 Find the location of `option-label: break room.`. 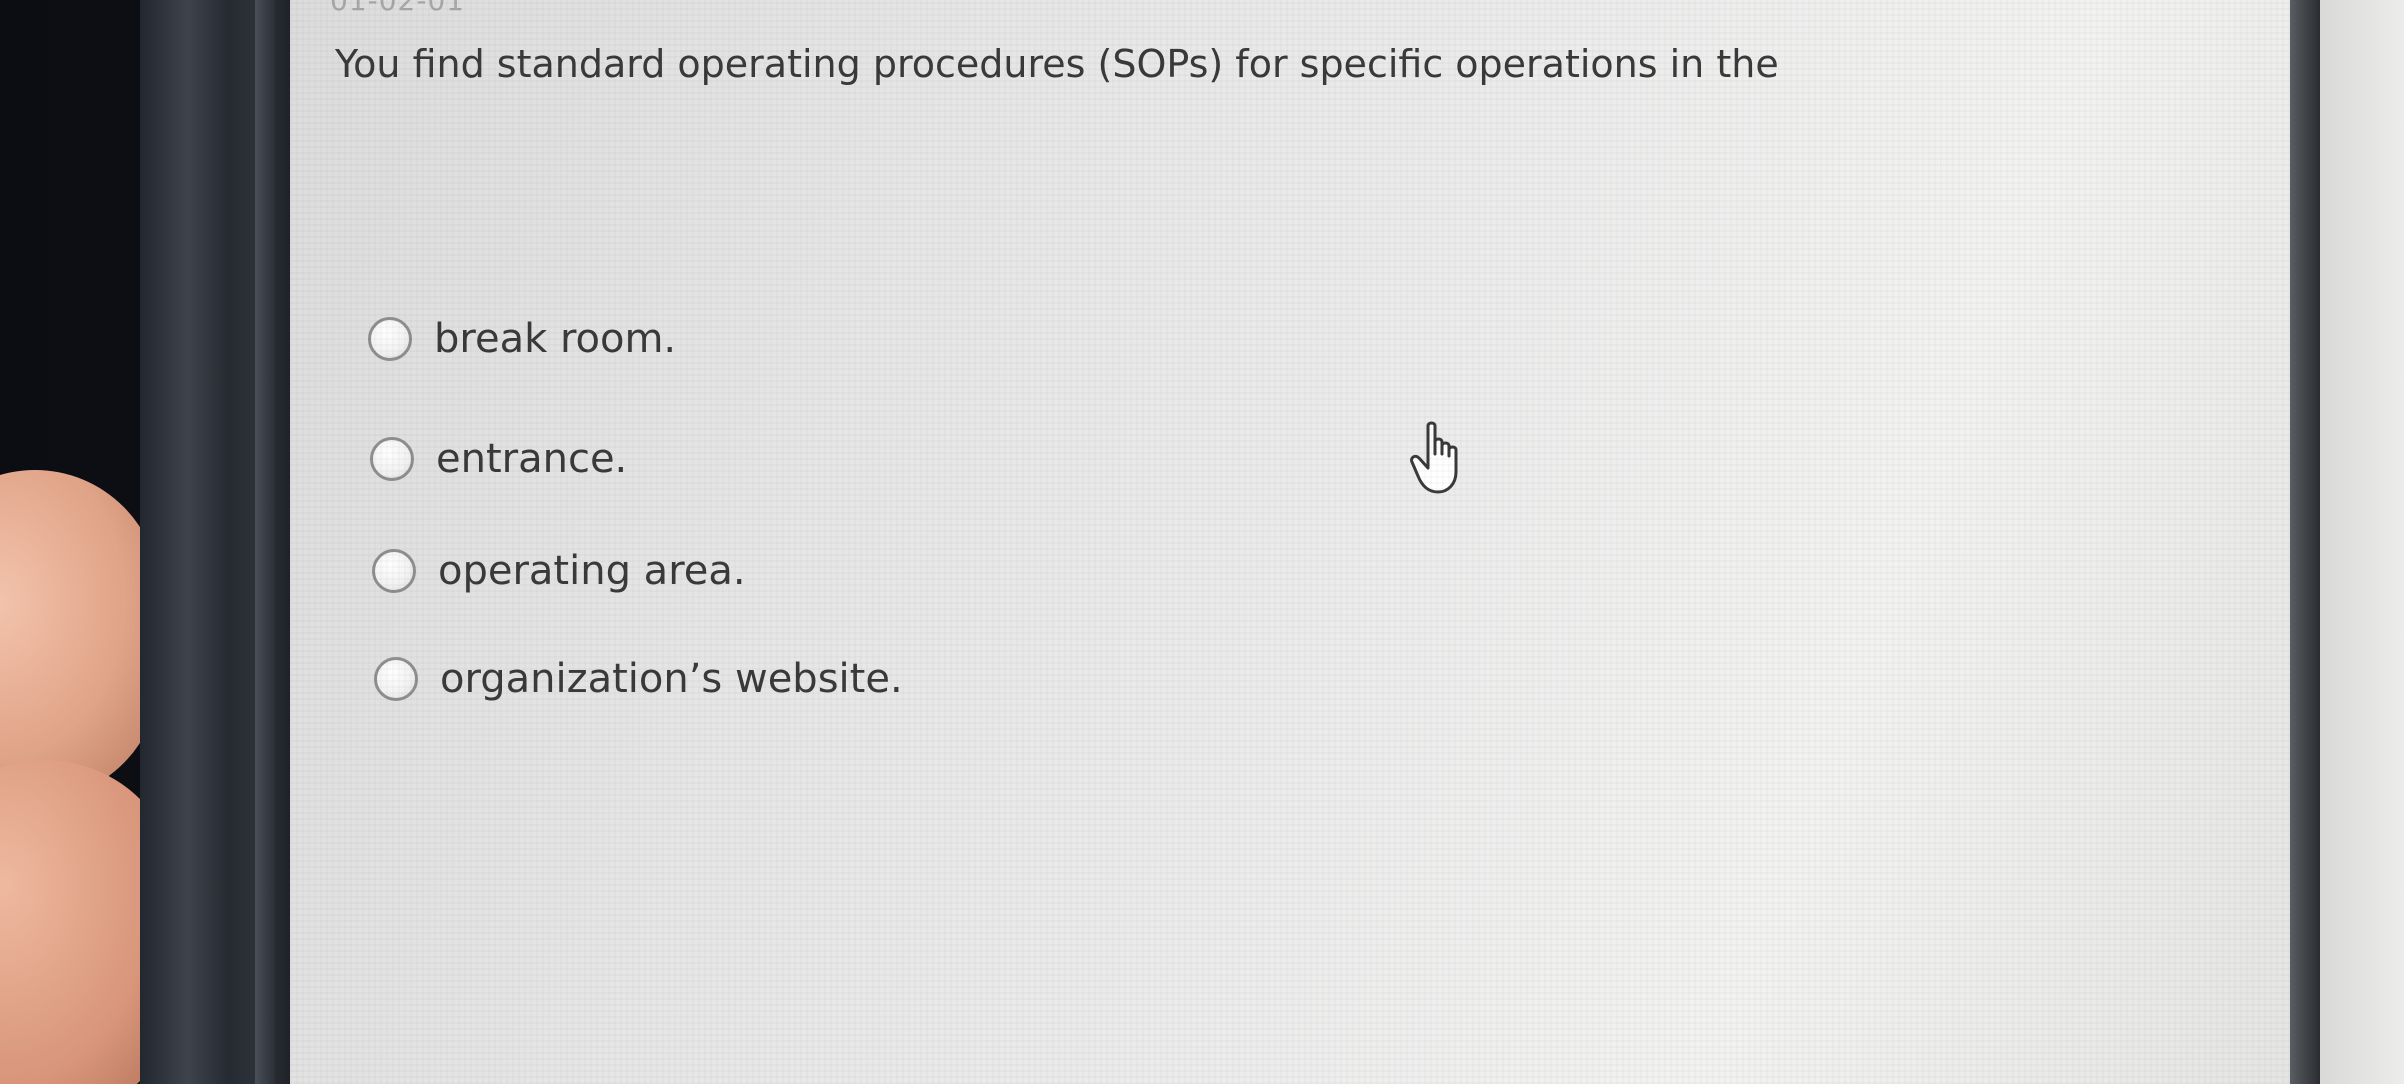

option-label: break room. is located at coordinates (555, 339).